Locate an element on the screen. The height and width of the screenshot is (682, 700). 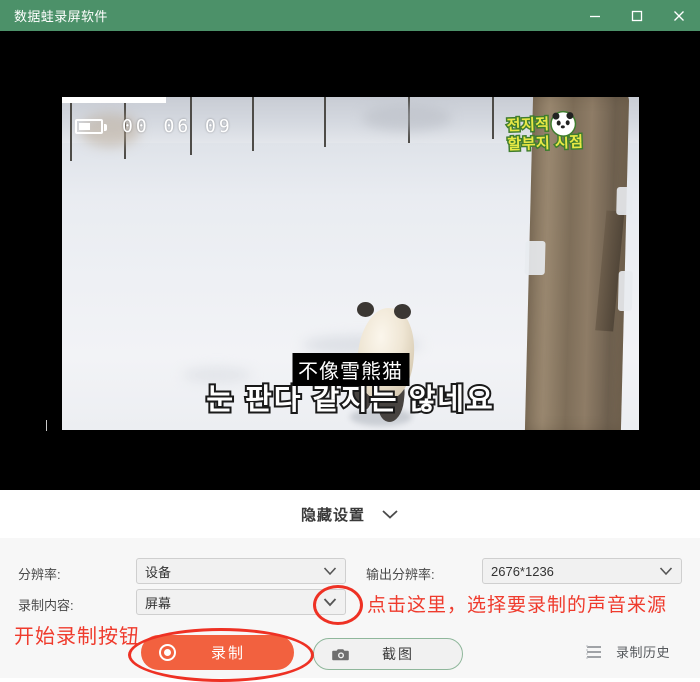
output-resolution-value: 2676*1236 is located at coordinates (522, 571).